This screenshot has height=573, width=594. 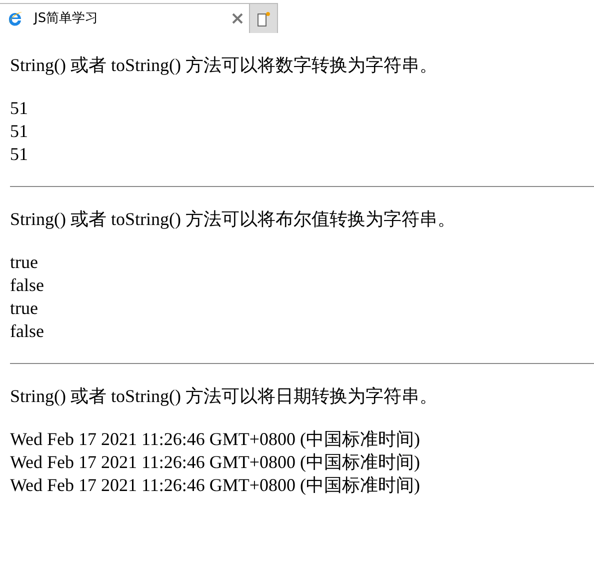 I want to click on tab-title: JS简单学习, so click(x=67, y=19).